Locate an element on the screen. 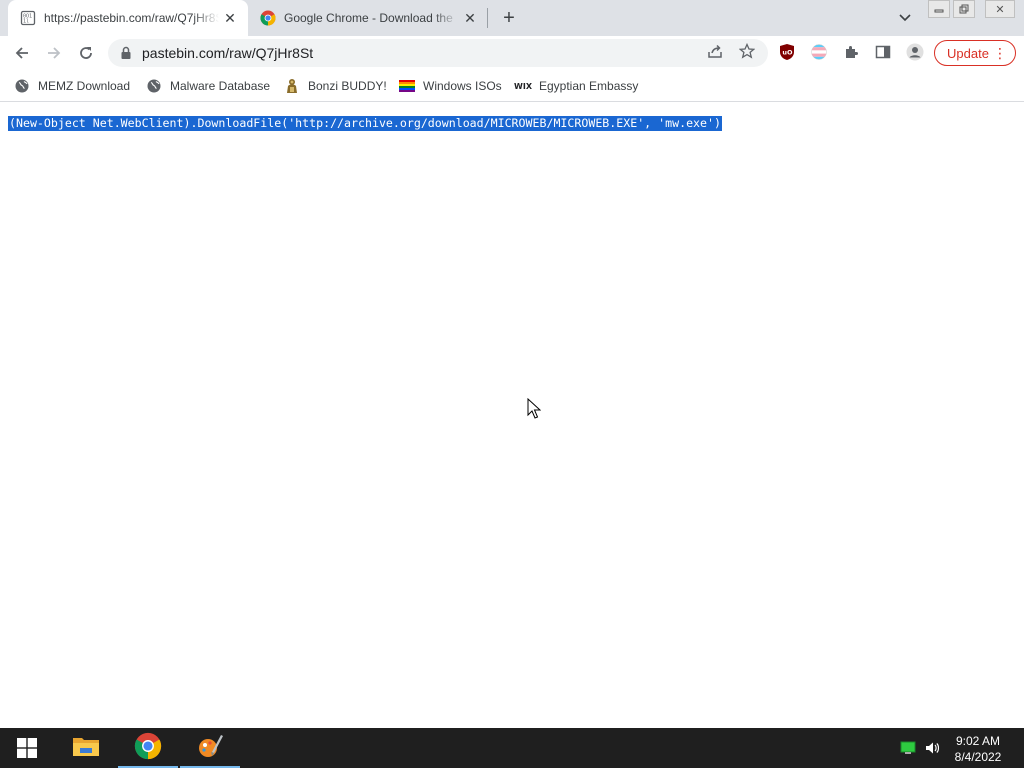 This screenshot has height=768, width=1024. tab-separator is located at coordinates (487, 18).